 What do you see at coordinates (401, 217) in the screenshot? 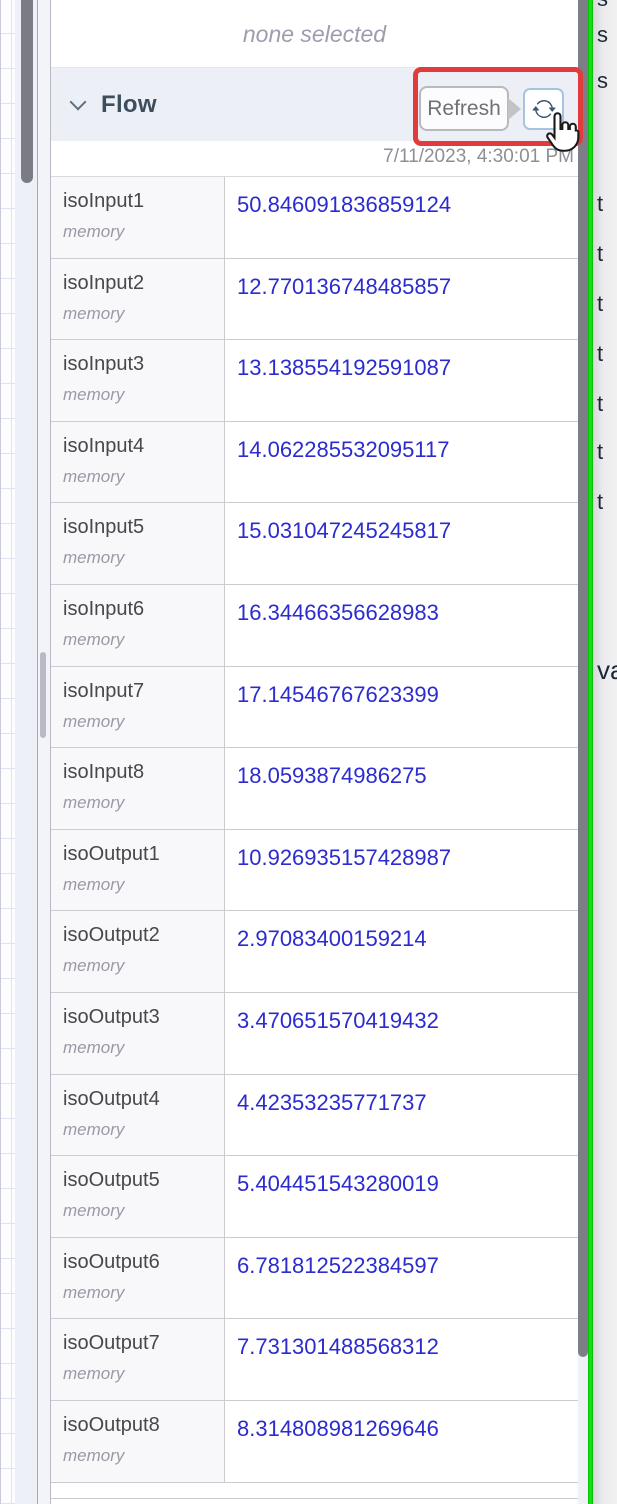
I see `variable-value-cell: 50.846091836859124` at bounding box center [401, 217].